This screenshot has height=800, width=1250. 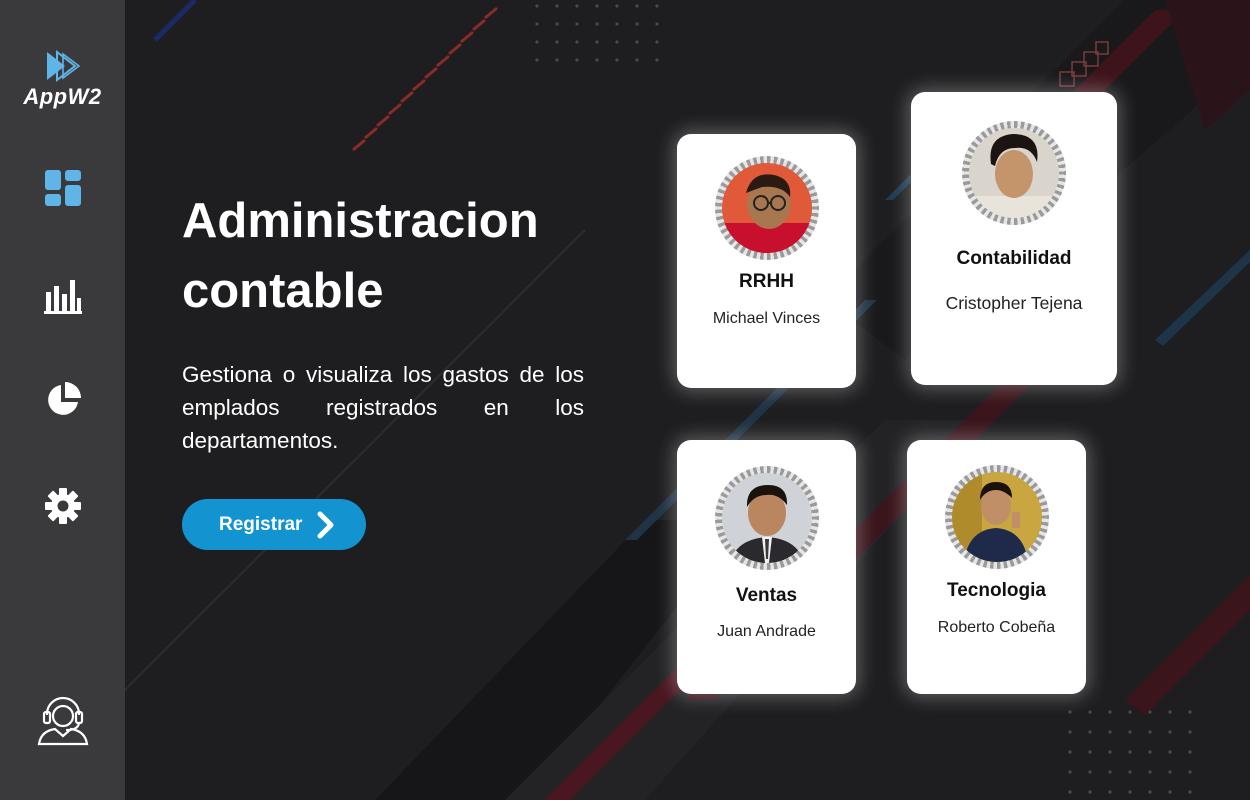 I want to click on nav-dashboard, so click(x=63, y=188).